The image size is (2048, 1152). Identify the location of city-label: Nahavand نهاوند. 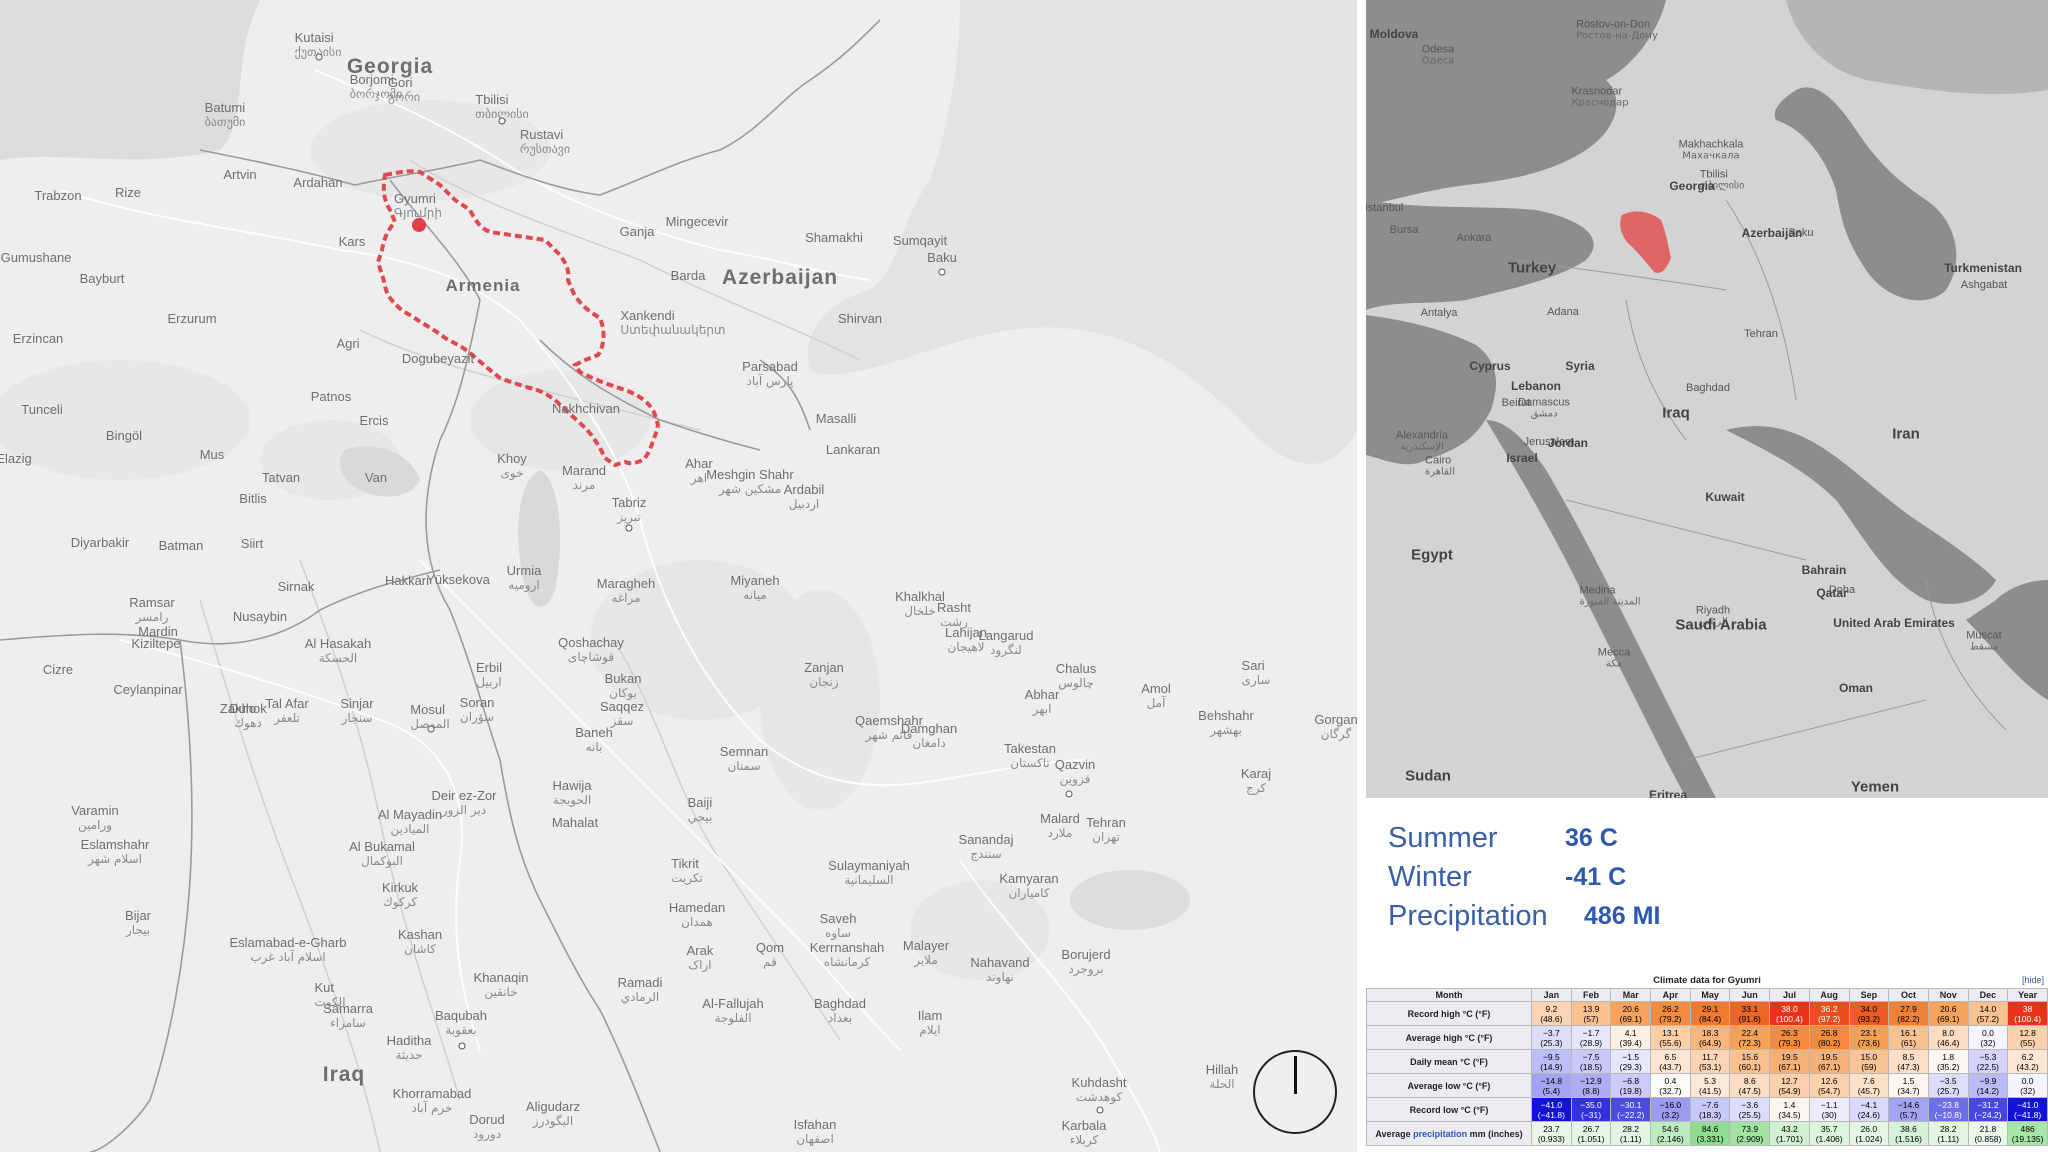
(999, 970).